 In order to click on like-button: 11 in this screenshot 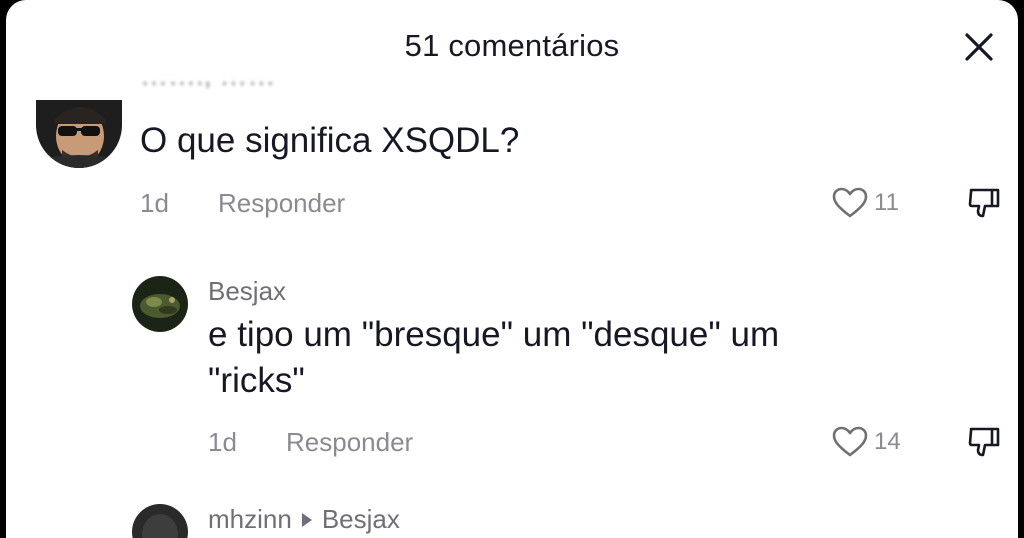, I will do `click(865, 203)`.